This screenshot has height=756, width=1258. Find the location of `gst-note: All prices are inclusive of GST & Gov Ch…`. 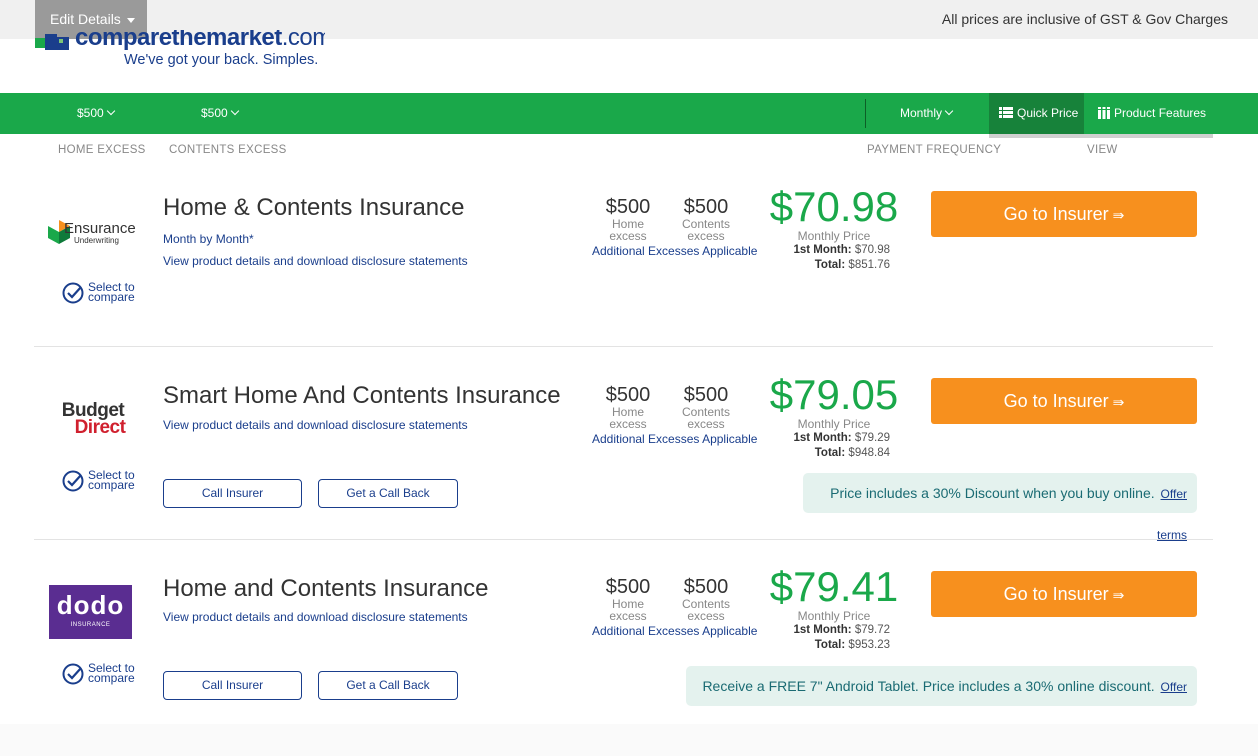

gst-note: All prices are inclusive of GST & Gov Ch… is located at coordinates (1084, 19).